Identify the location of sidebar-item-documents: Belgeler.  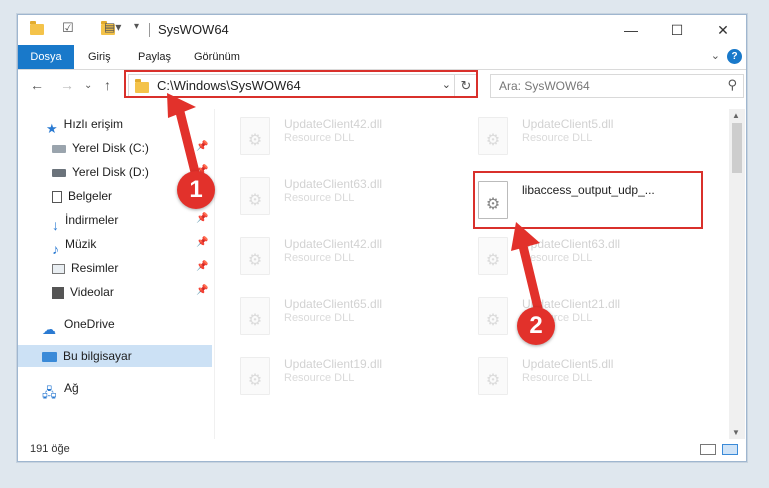
(82, 196).